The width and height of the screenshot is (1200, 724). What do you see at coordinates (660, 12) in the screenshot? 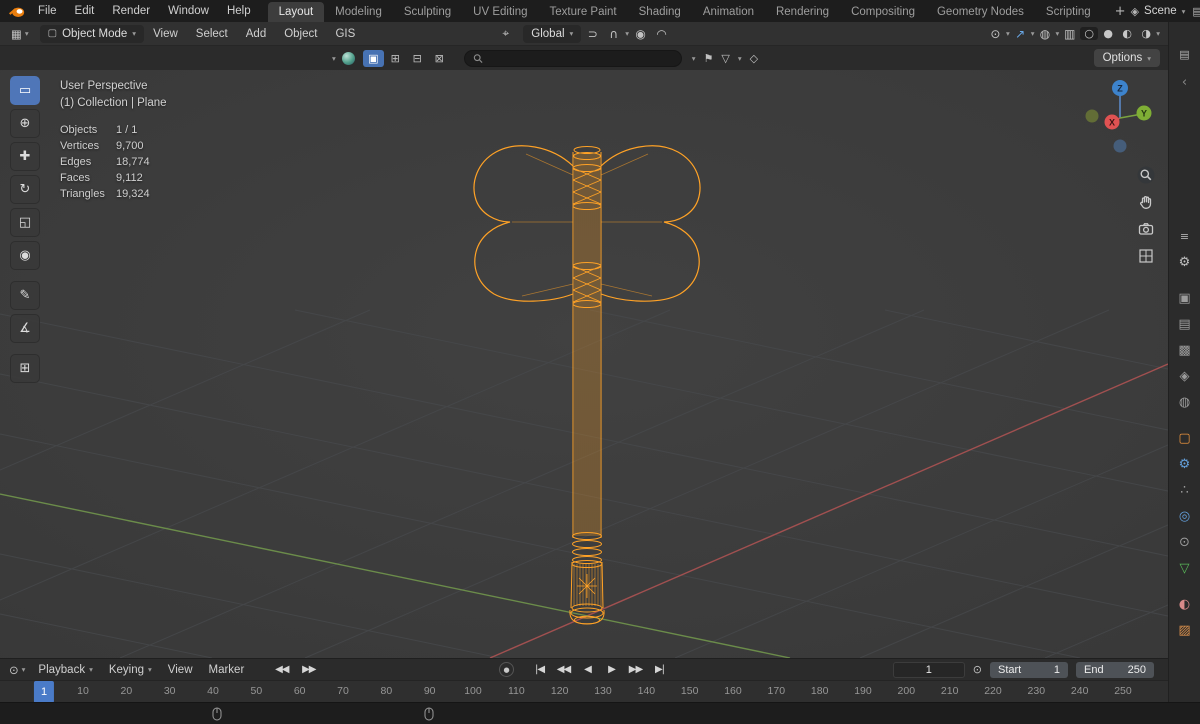
I see `workspace-tab-shading: Shading` at bounding box center [660, 12].